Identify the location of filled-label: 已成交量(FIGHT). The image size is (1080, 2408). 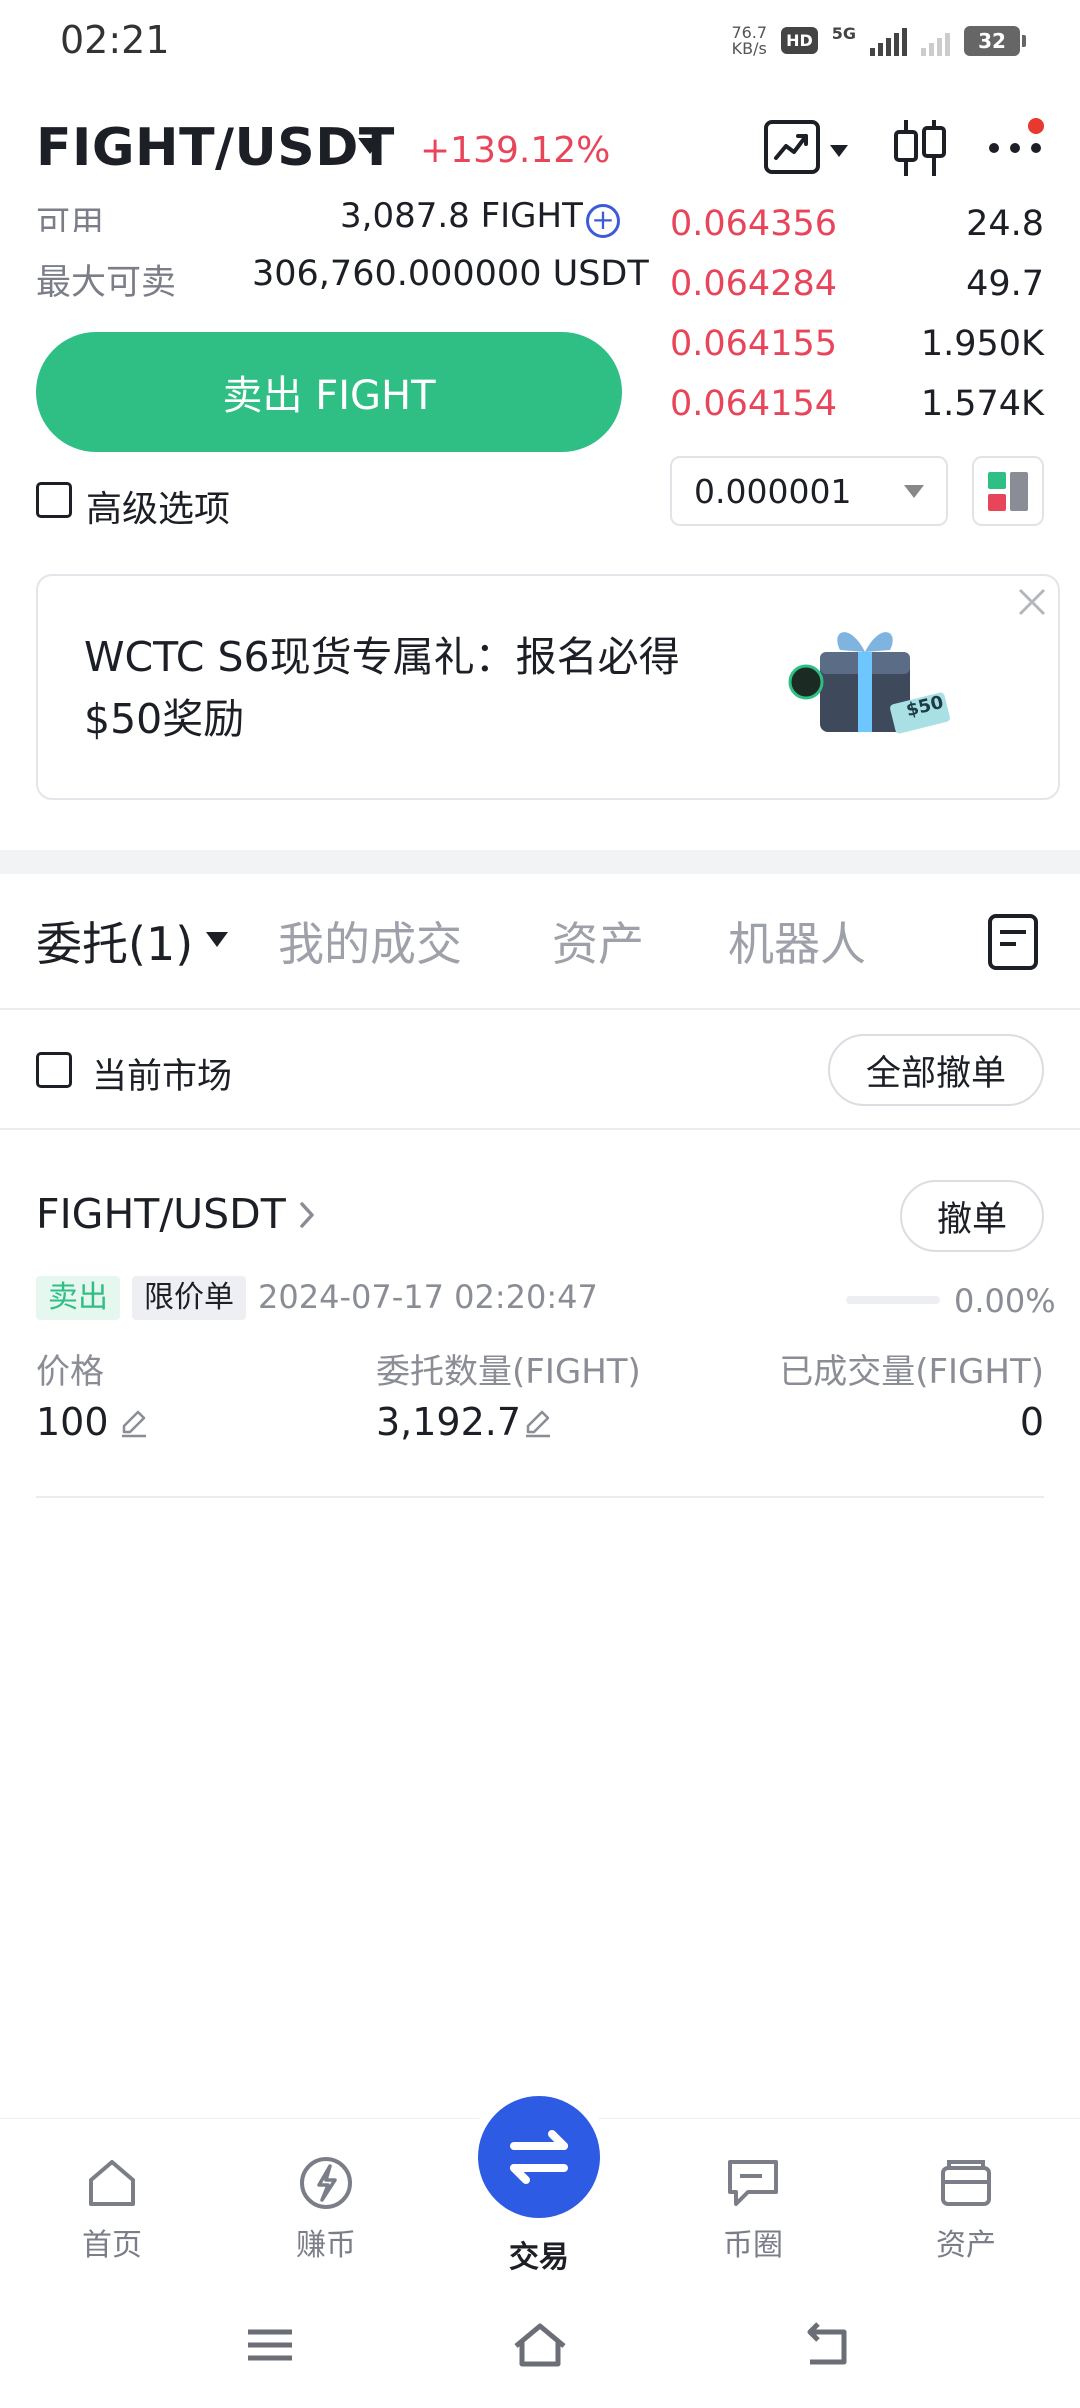
(911, 1372).